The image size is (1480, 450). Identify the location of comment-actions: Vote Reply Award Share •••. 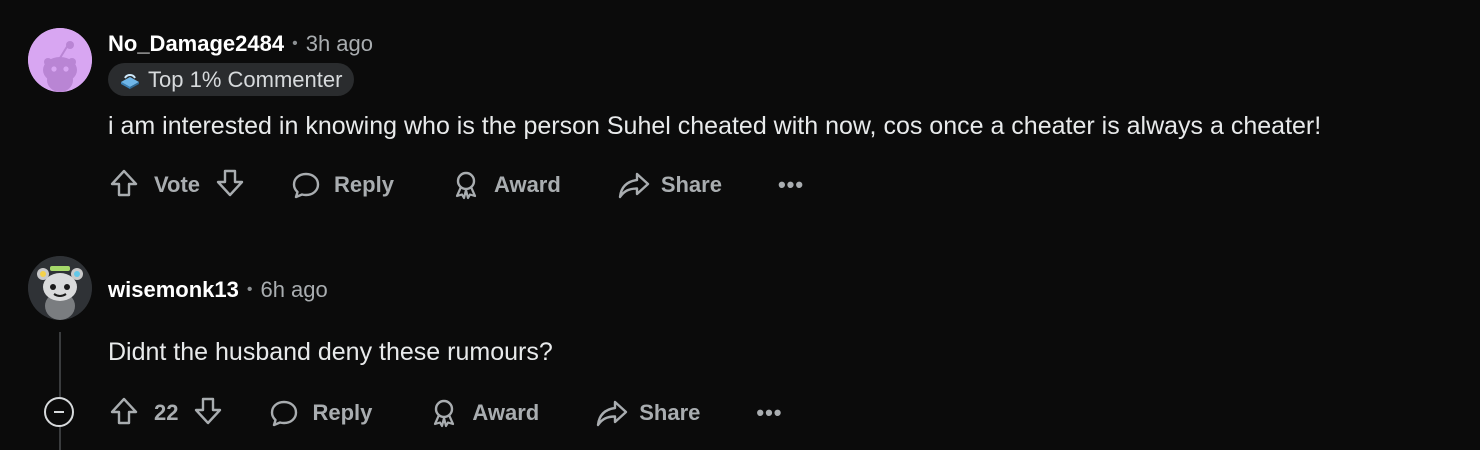
(456, 185).